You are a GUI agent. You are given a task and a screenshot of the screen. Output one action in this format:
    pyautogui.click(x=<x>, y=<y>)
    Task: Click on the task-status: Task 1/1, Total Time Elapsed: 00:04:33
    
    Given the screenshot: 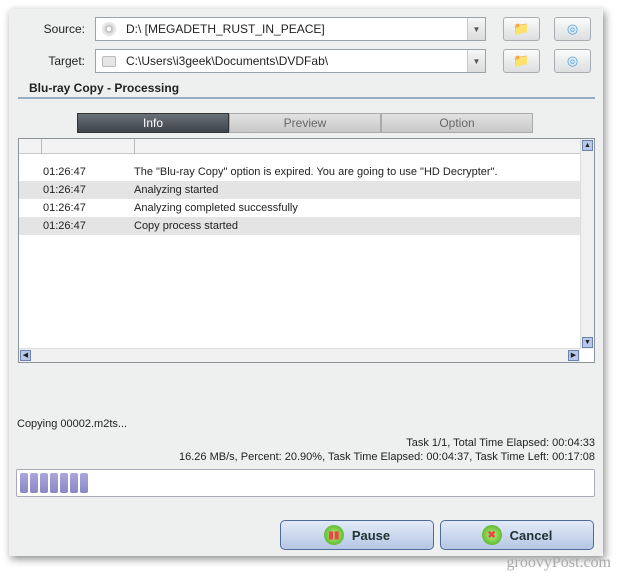 What is the action you would take?
    pyautogui.click(x=500, y=443)
    